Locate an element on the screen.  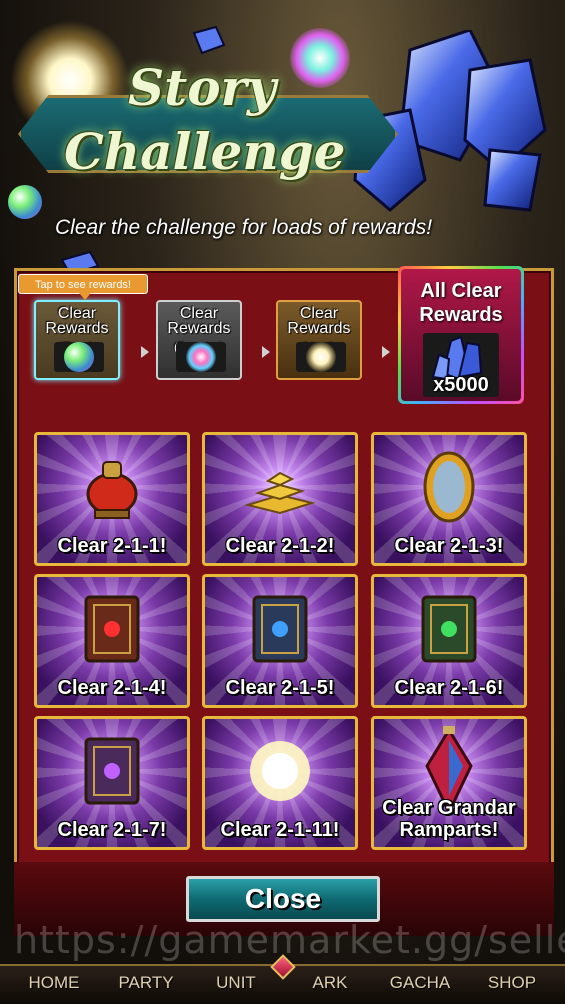
nav-party: PARTY is located at coordinates (146, 985).